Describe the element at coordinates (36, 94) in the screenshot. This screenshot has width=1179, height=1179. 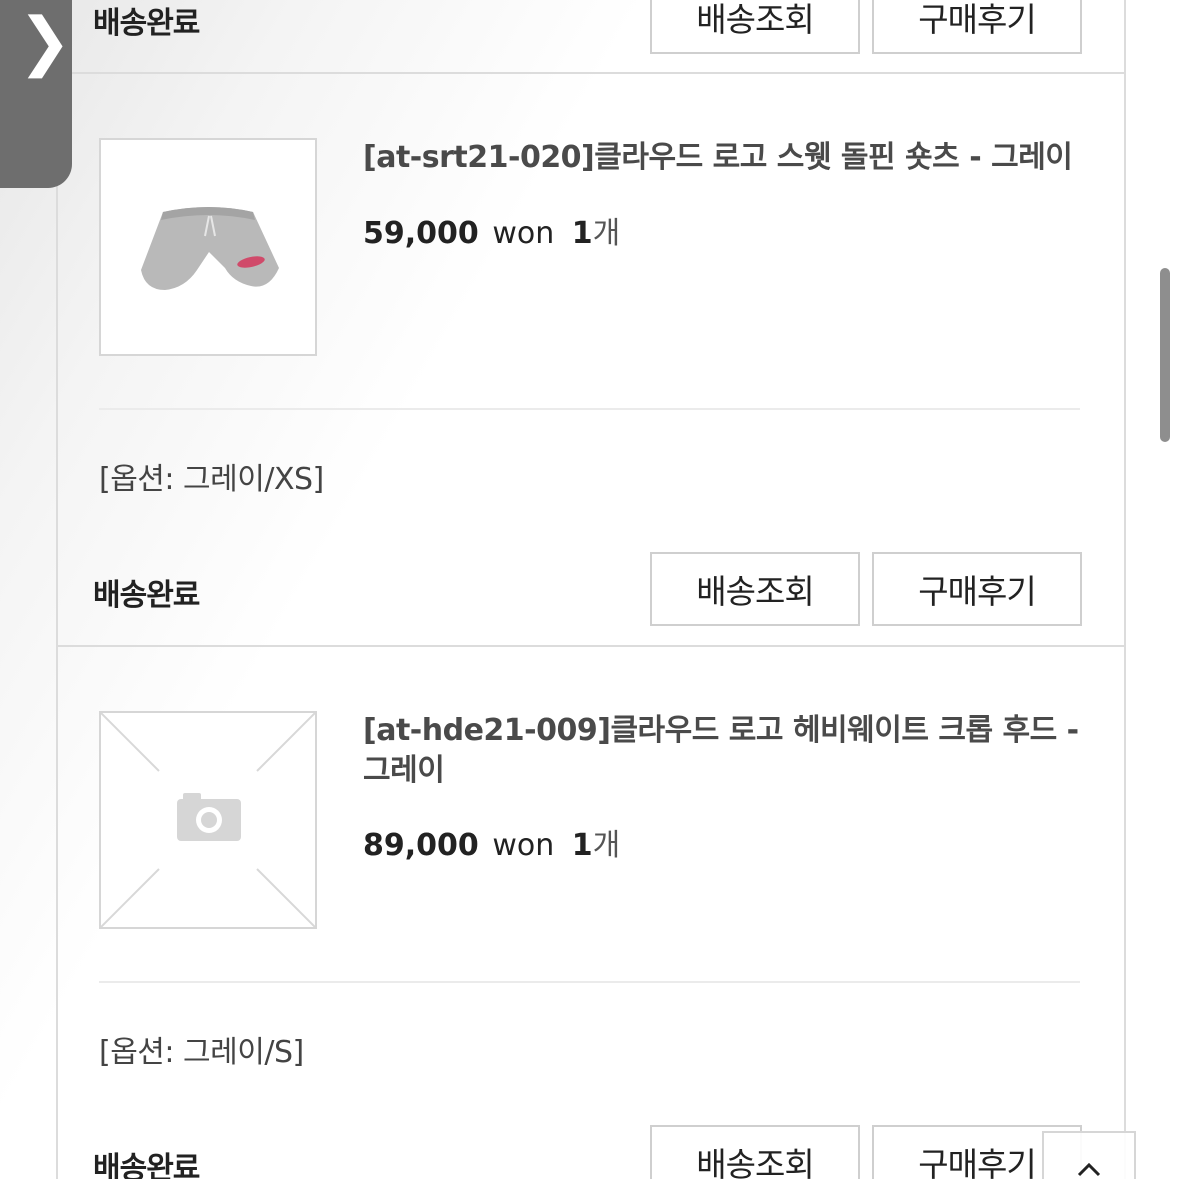
I see `side-menu-toggle: ❯` at that location.